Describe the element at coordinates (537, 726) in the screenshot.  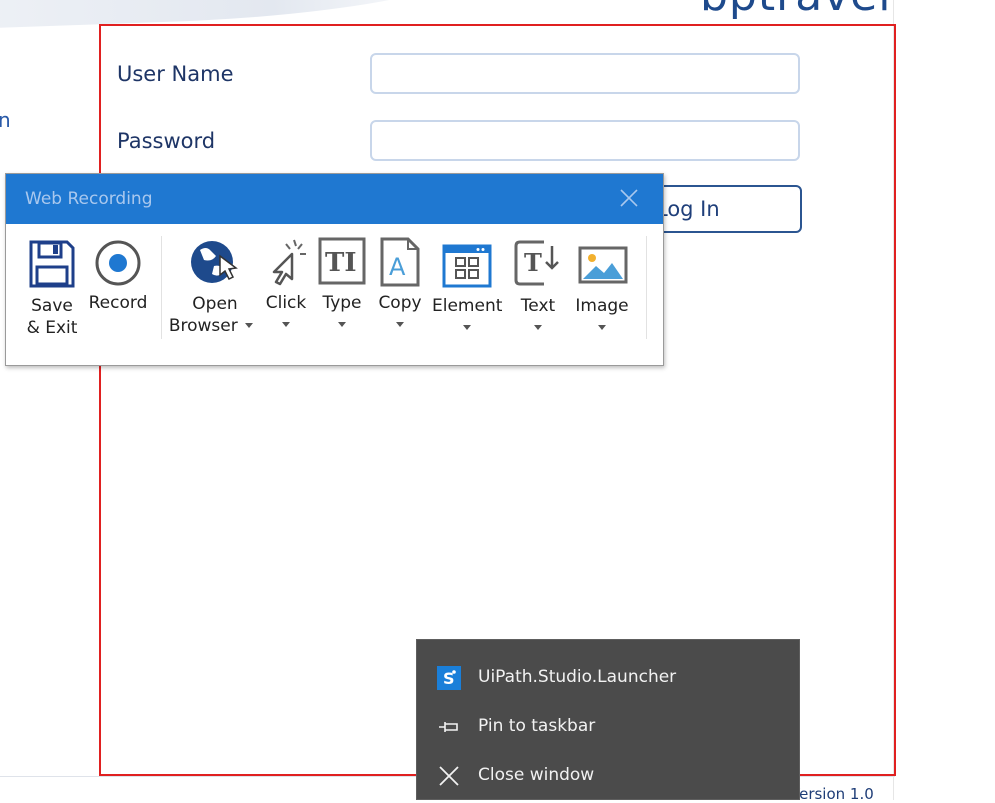
I see `jump-list-label: Pin to taskbar` at that location.